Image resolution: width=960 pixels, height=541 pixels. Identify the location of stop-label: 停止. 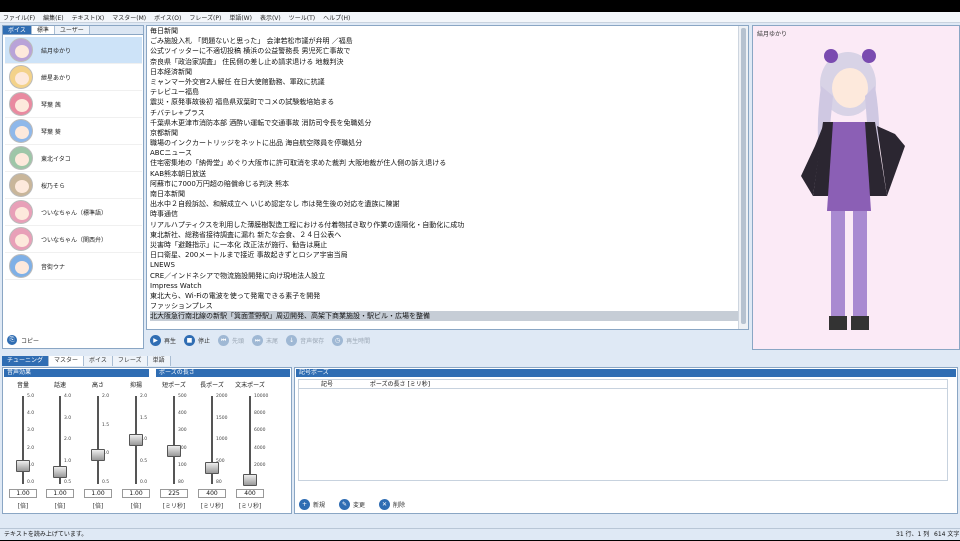
(204, 341).